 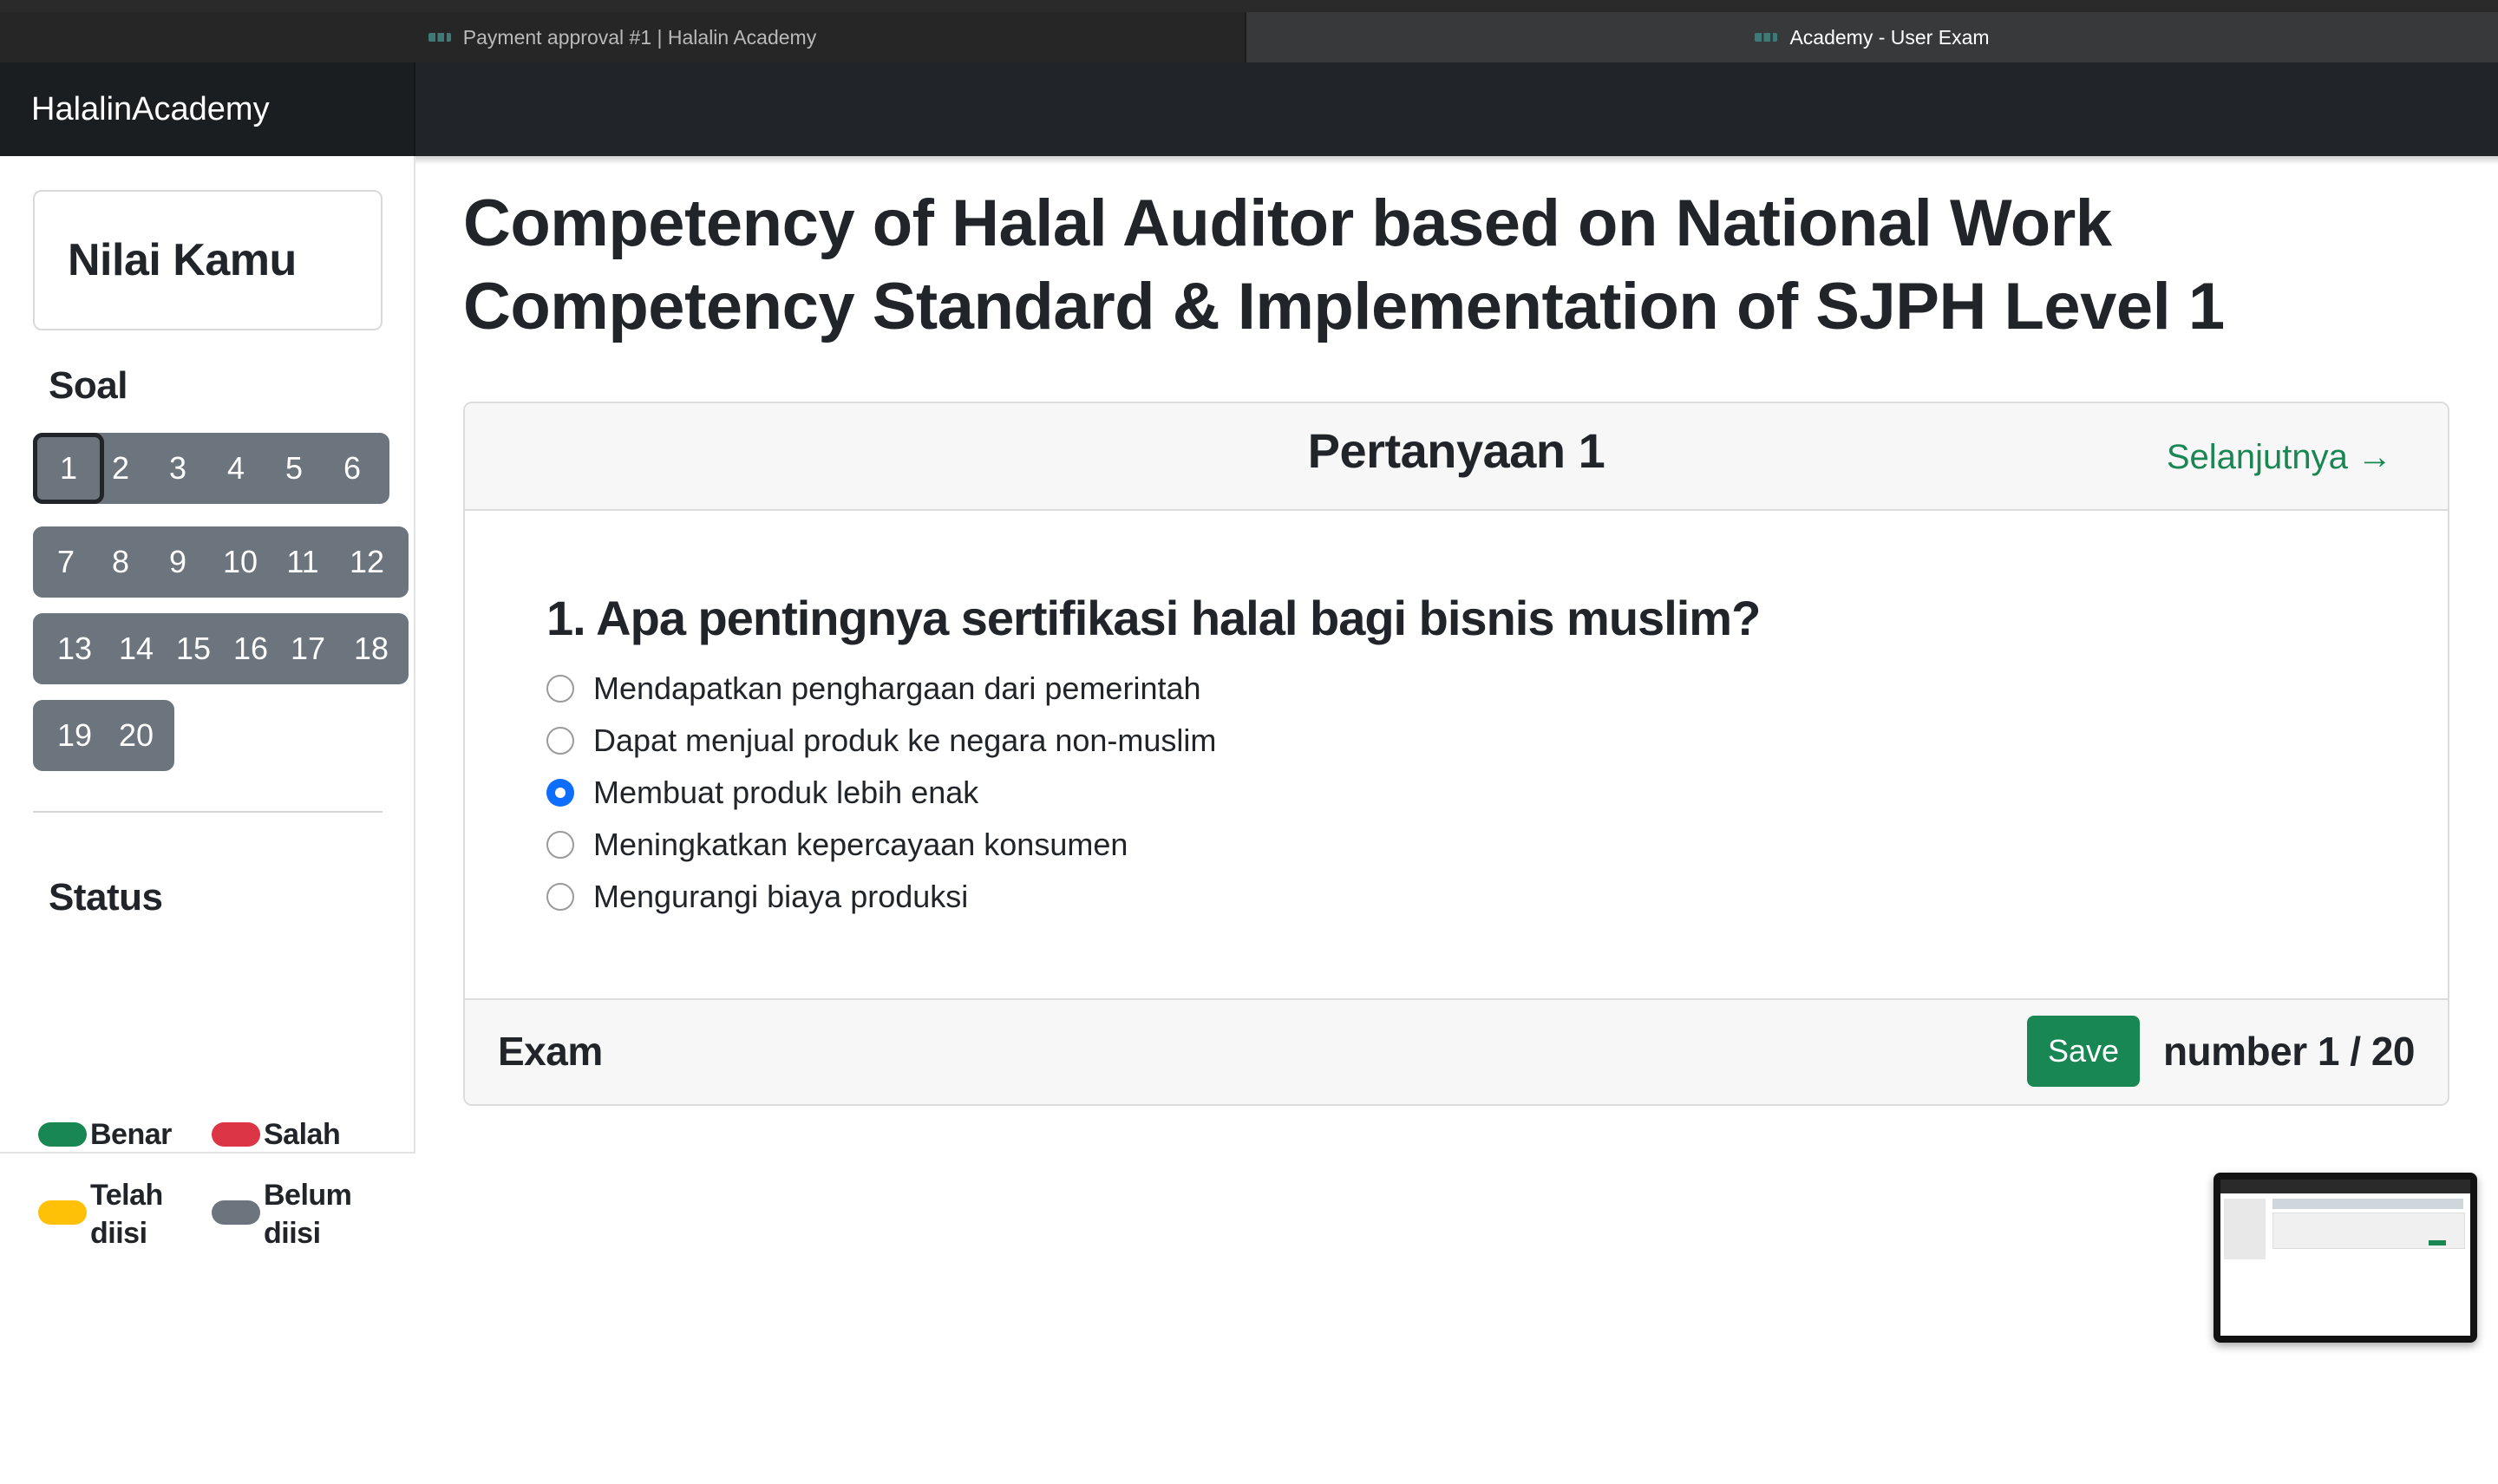 What do you see at coordinates (193, 649) in the screenshot?
I see `question-button-15: 15` at bounding box center [193, 649].